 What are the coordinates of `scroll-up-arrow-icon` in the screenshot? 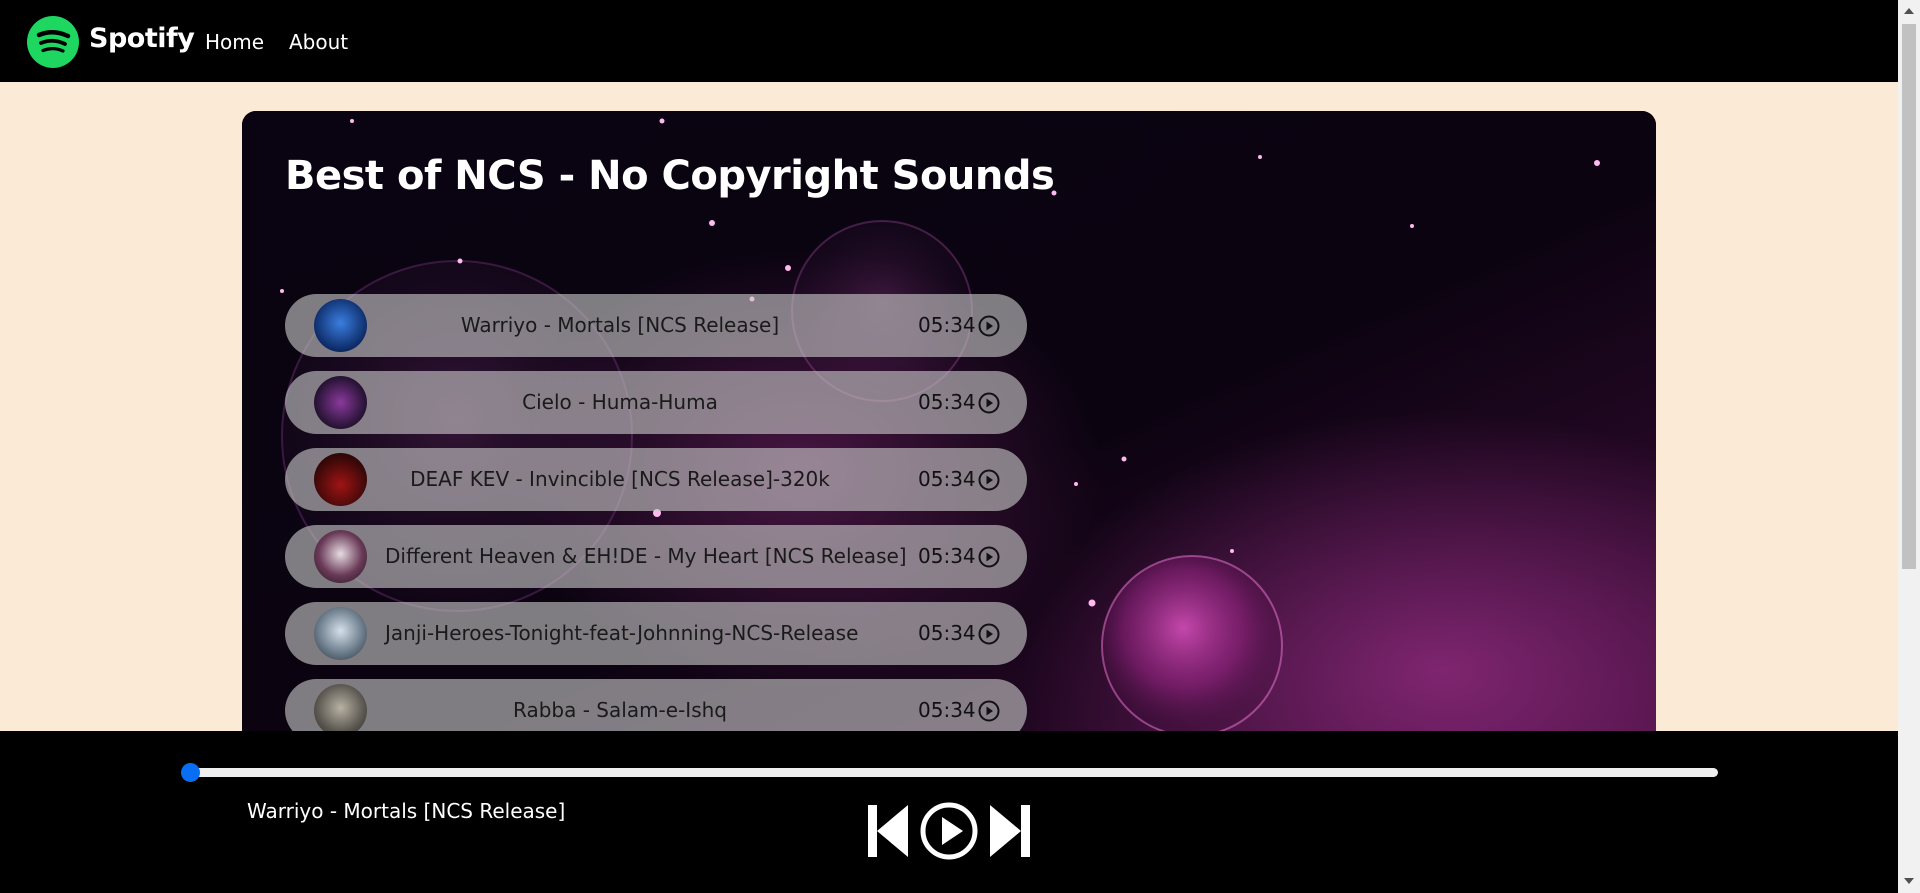 It's located at (1909, 11).